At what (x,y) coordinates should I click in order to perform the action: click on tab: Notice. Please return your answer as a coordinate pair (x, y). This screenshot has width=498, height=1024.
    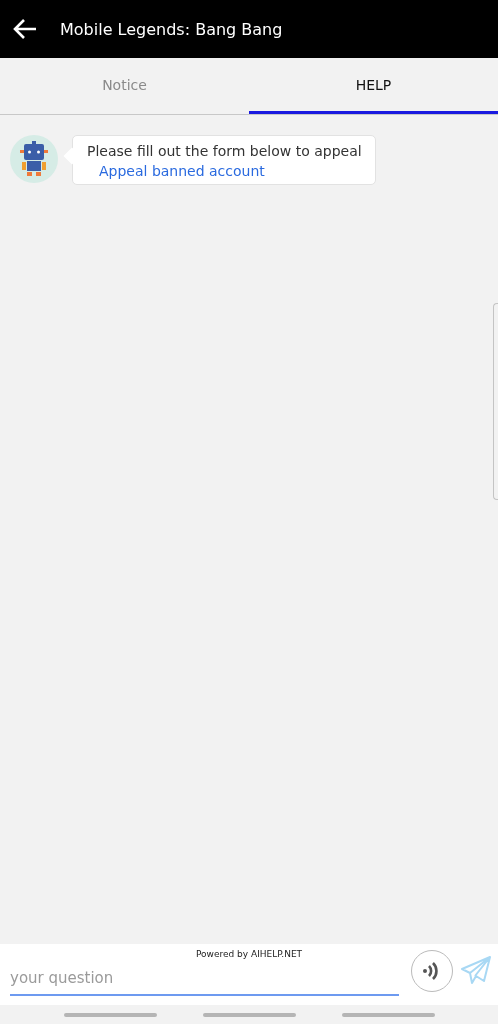
    Looking at the image, I should click on (124, 86).